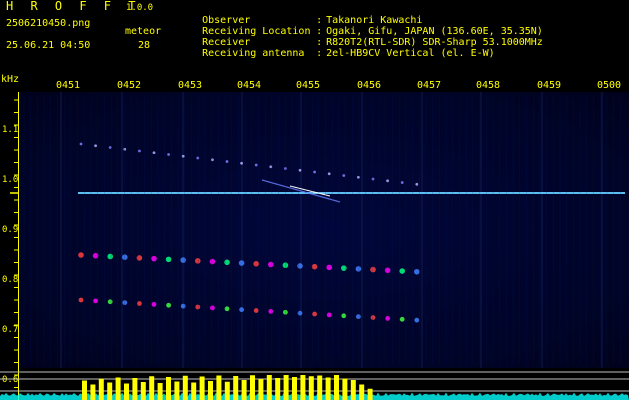 The width and height of the screenshot is (629, 400). I want to click on meteor-streak-core, so click(310, 191).